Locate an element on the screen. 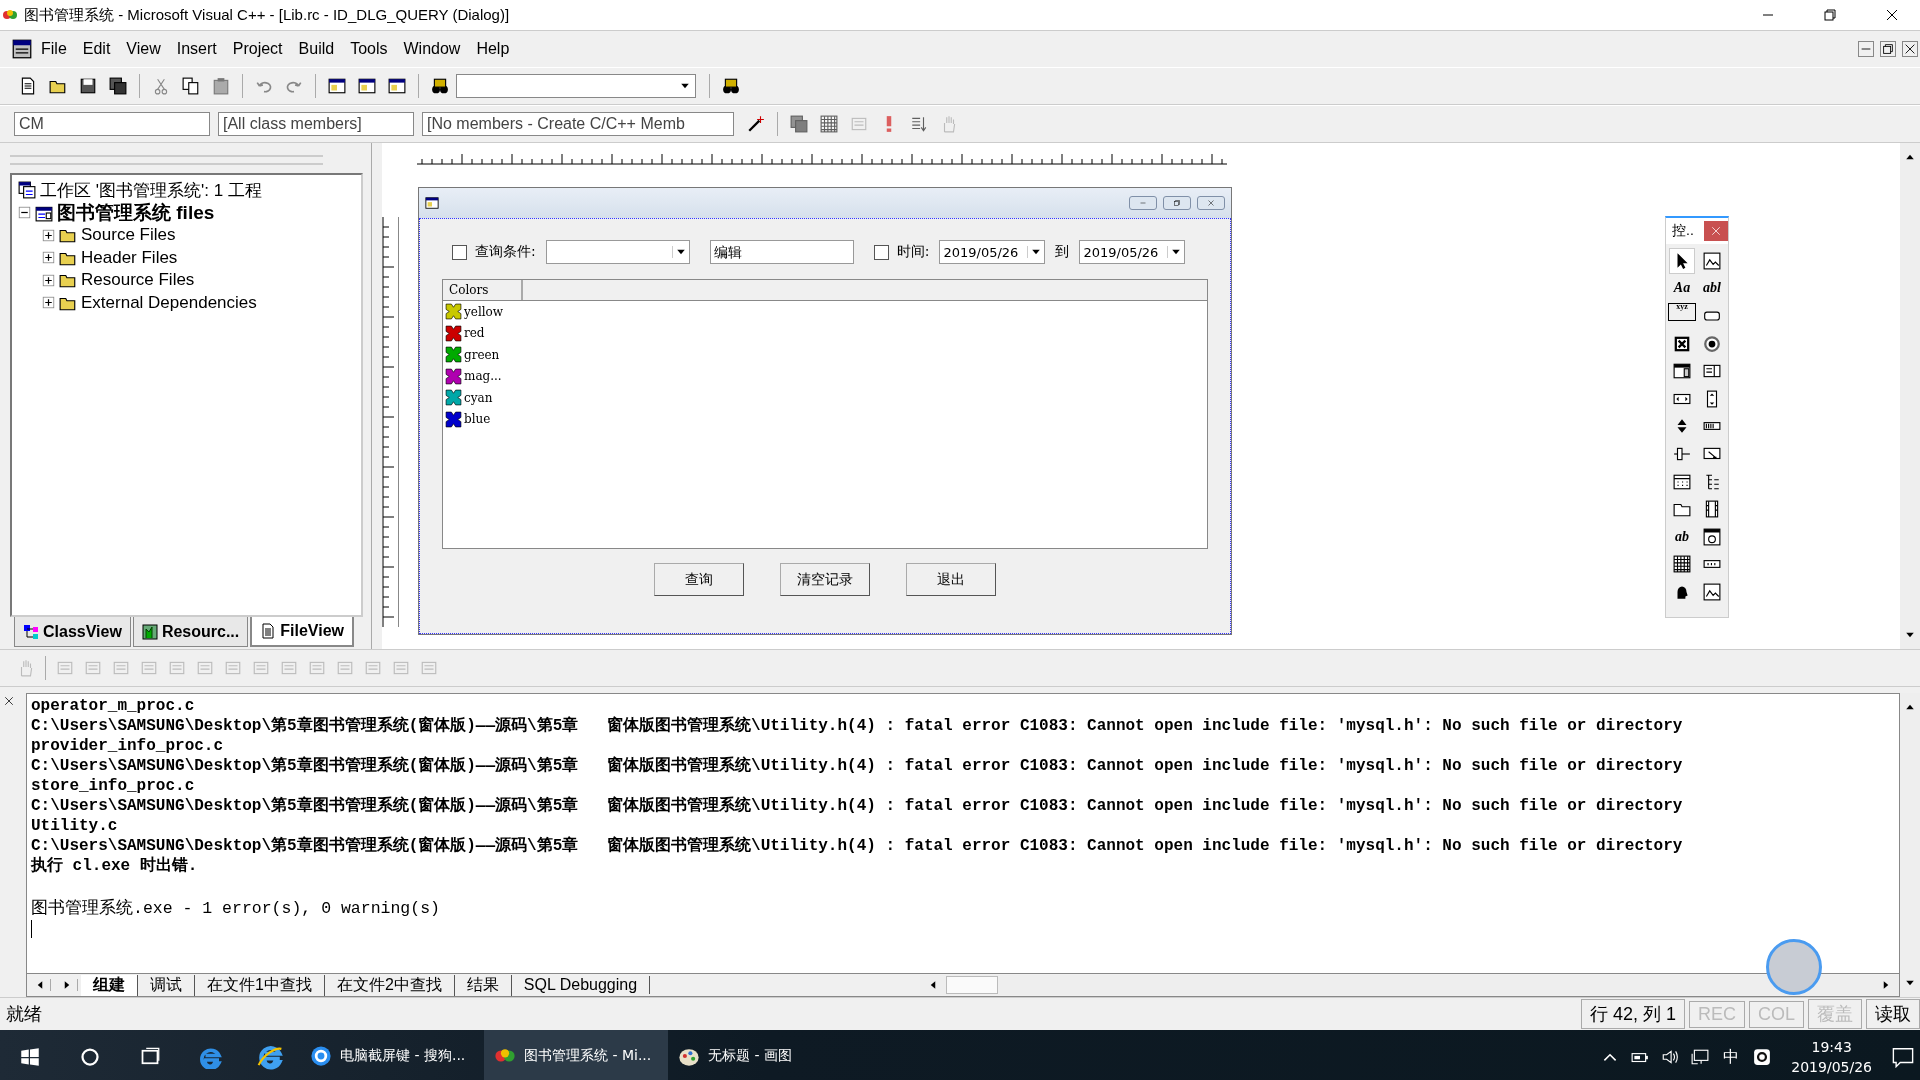  list-sort-icon is located at coordinates (919, 124).